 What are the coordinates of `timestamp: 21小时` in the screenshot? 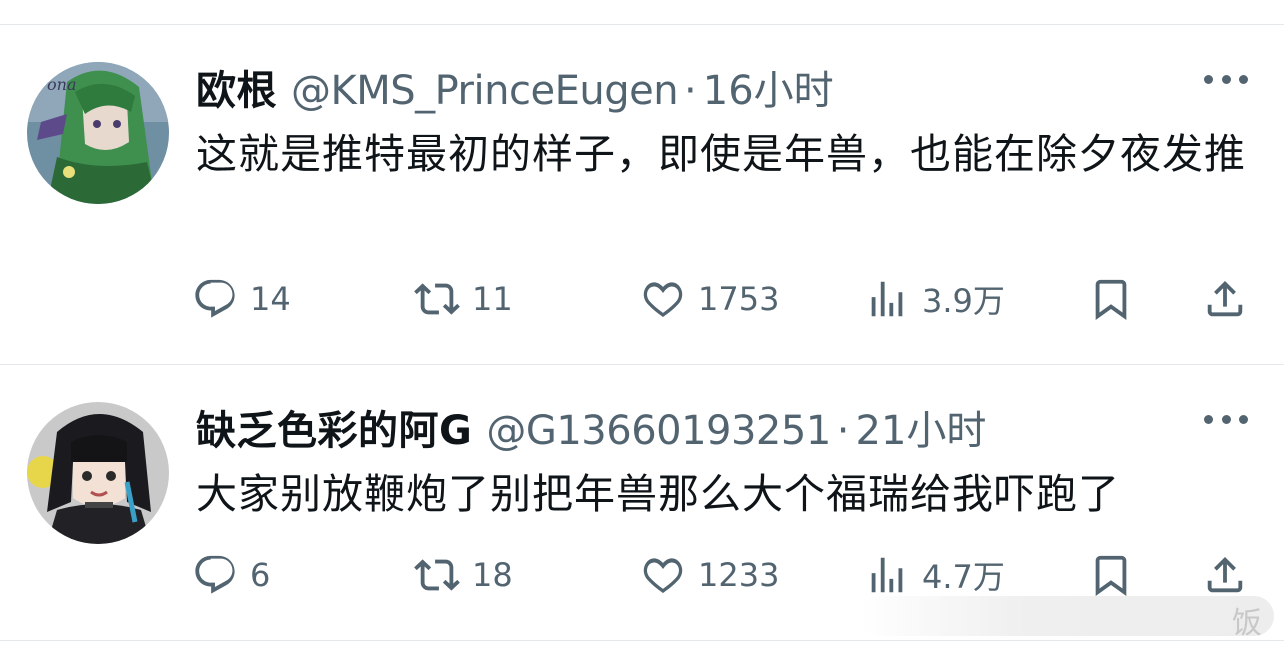 It's located at (921, 427).